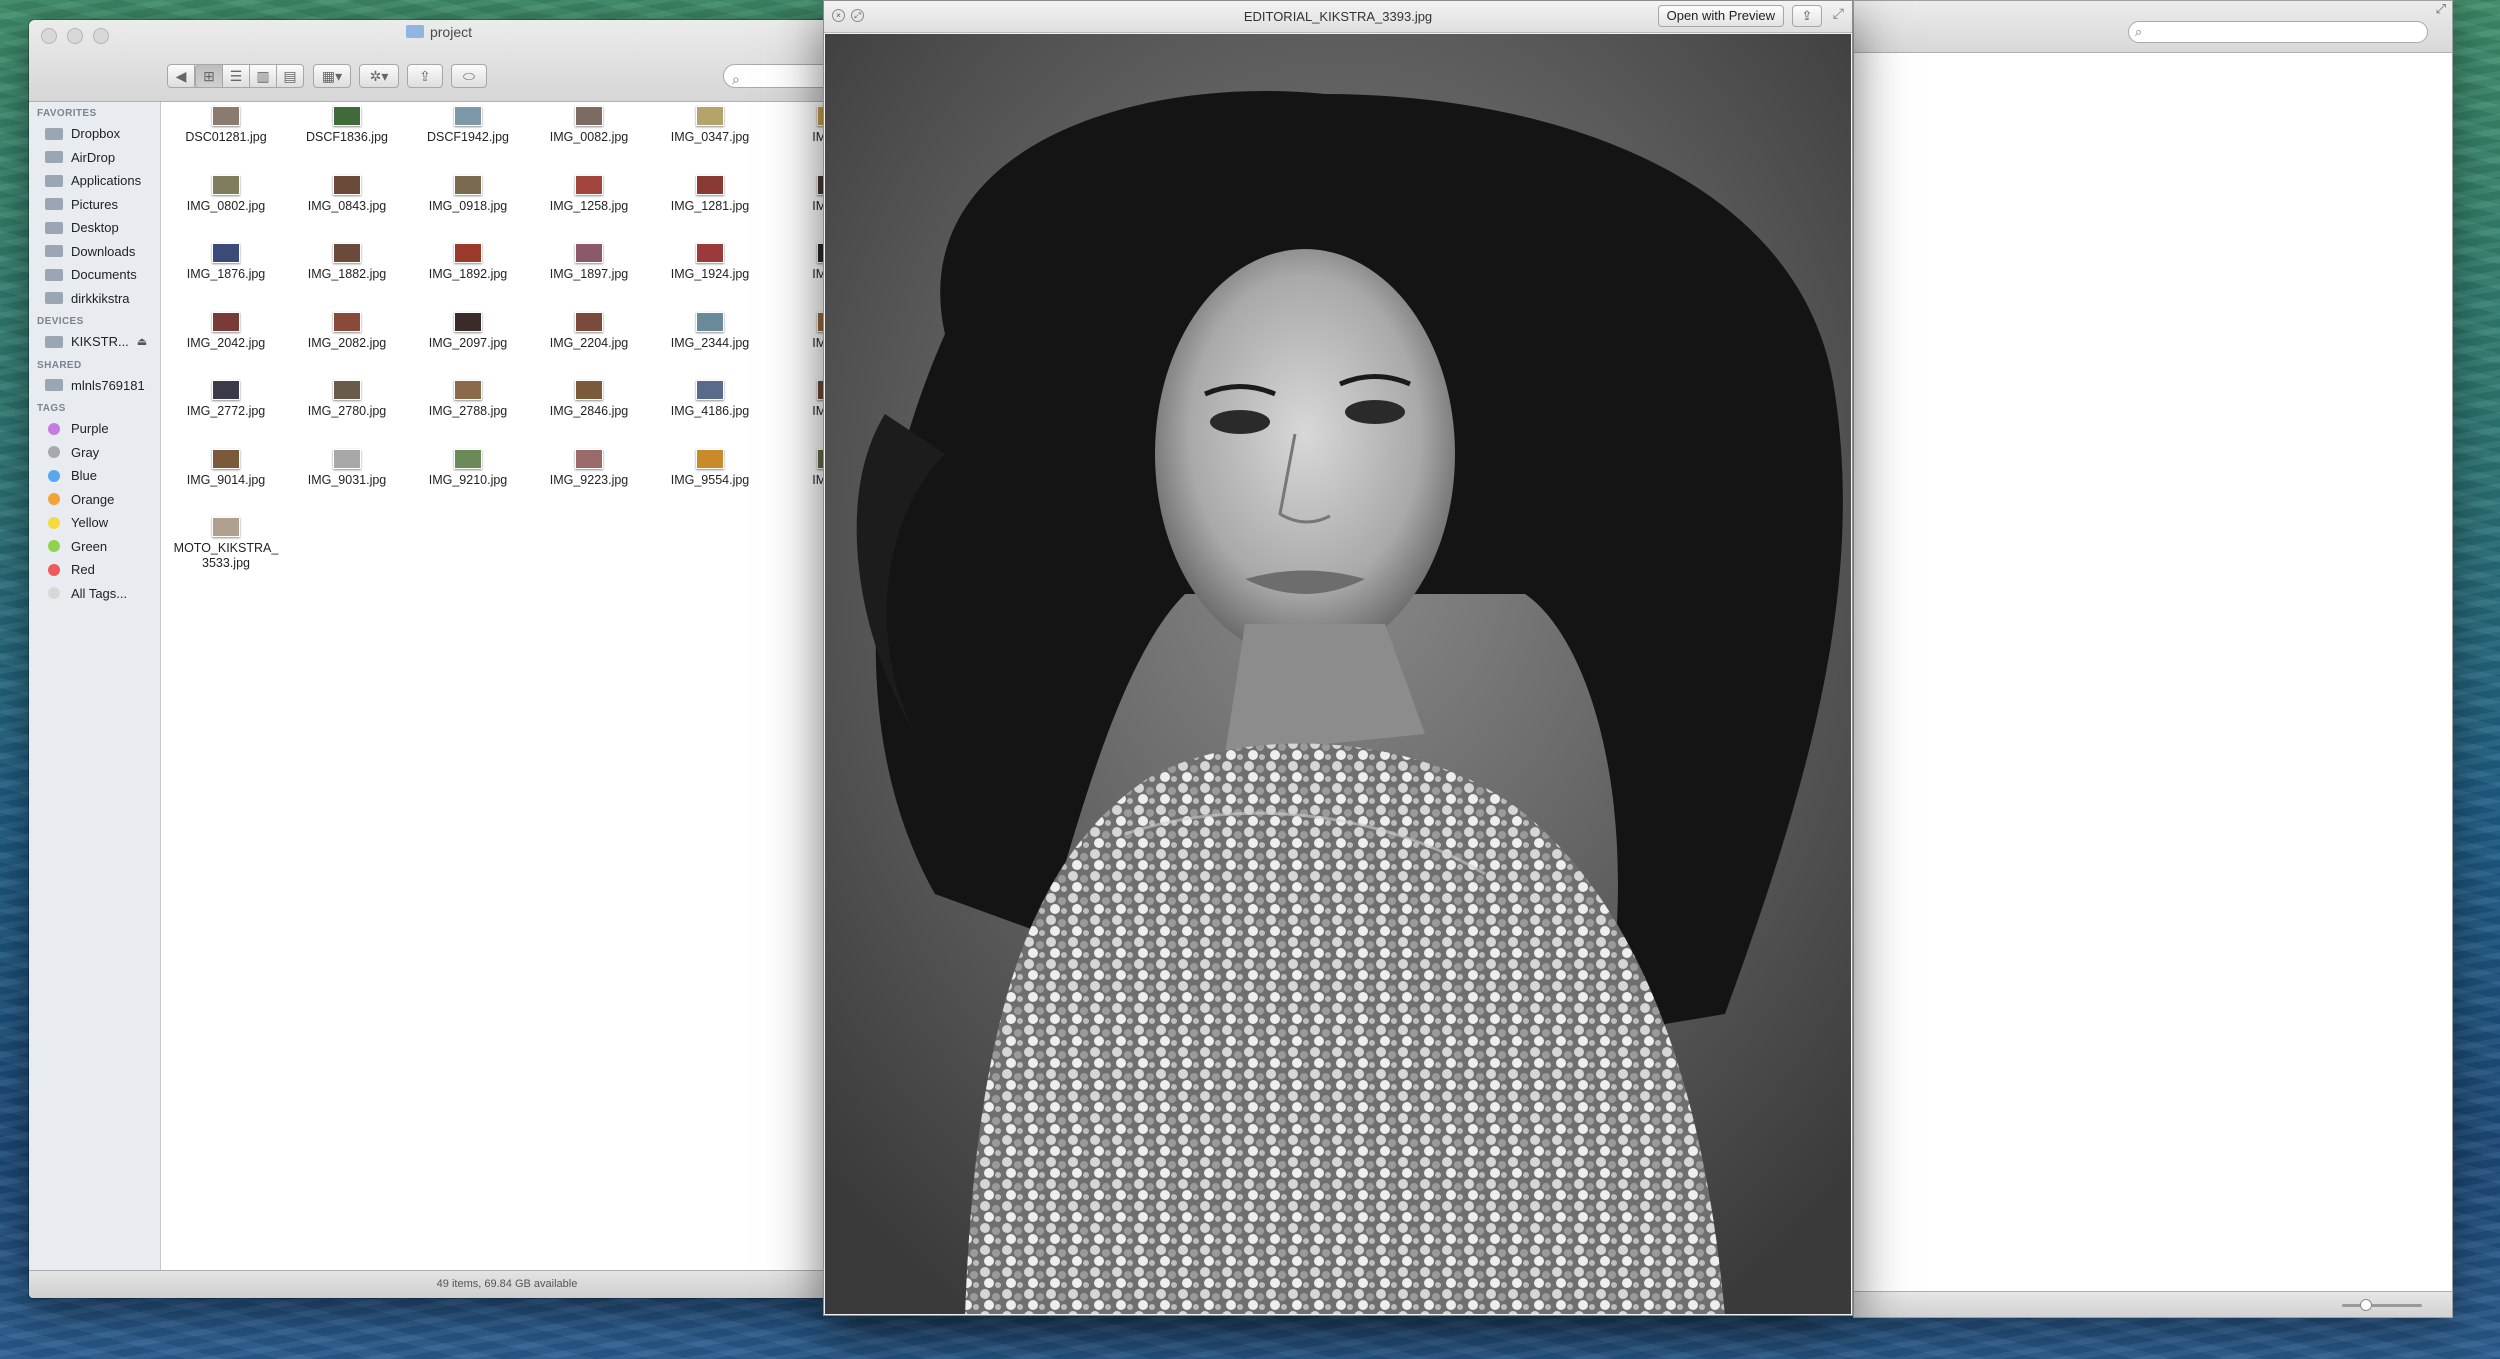 The image size is (2500, 1359). I want to click on action-button: ✲▾, so click(379, 76).